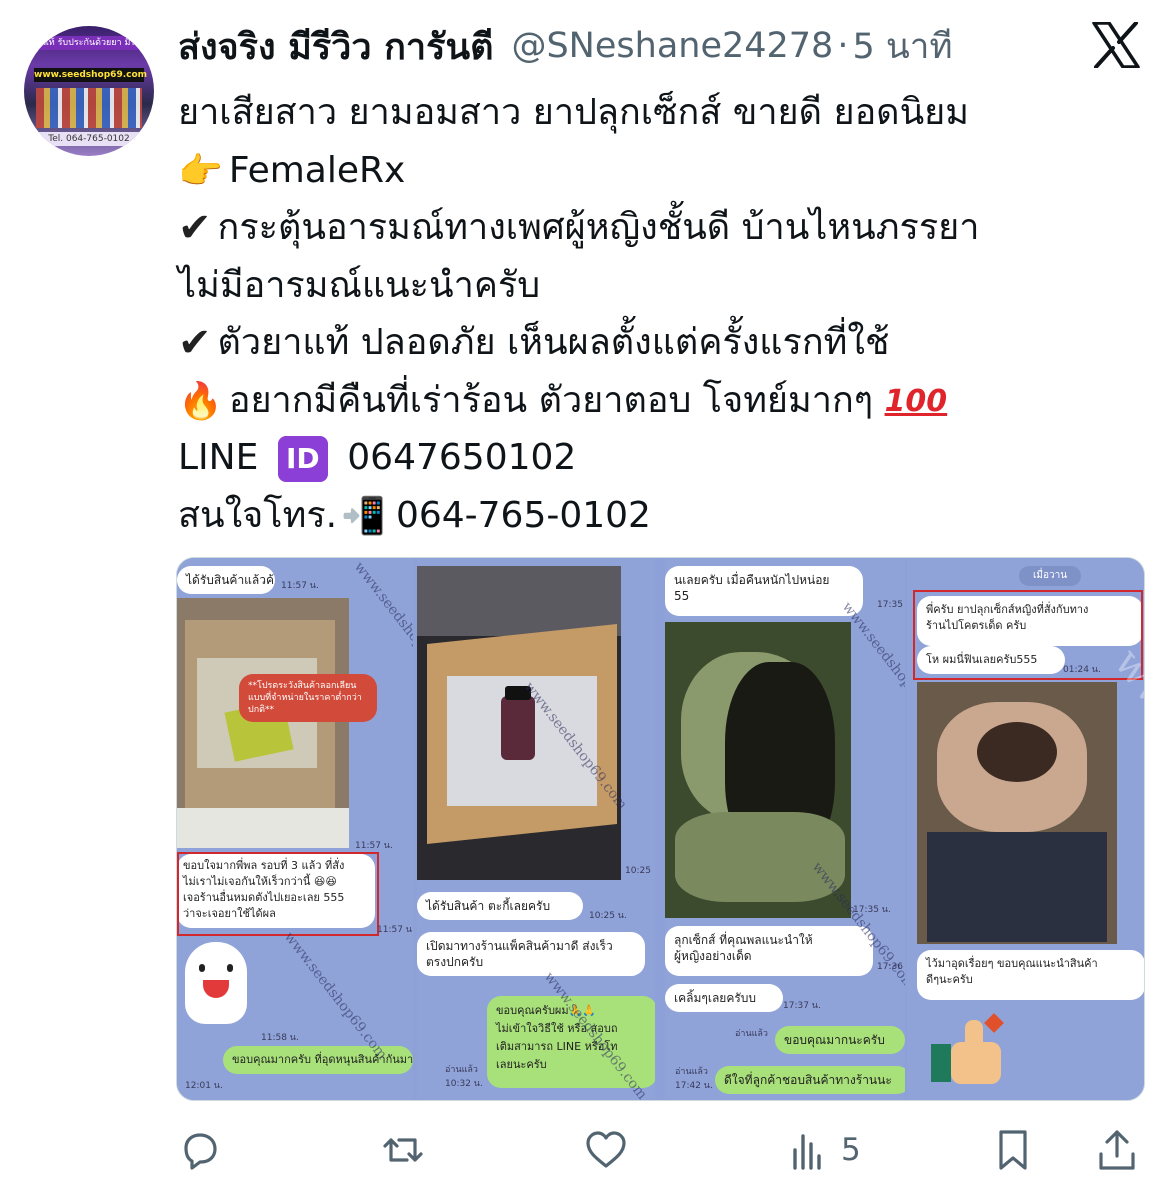 Image resolution: width=1169 pixels, height=1200 pixels. I want to click on display-name: ส่งจริง มีรีวิว การันตี, so click(335, 46).